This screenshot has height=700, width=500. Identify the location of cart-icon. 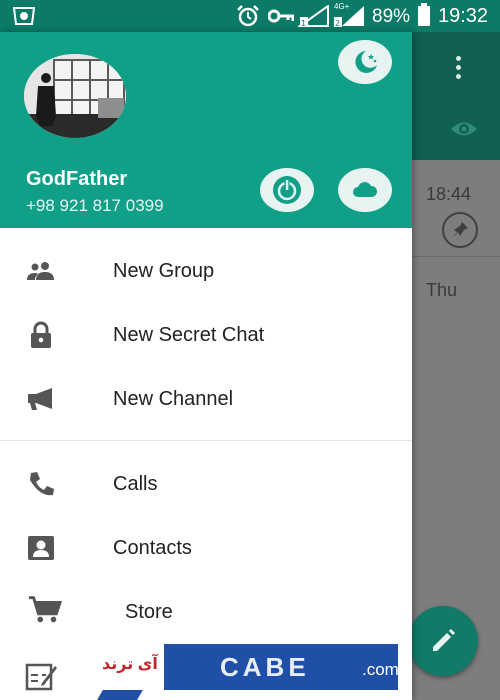
(45, 610).